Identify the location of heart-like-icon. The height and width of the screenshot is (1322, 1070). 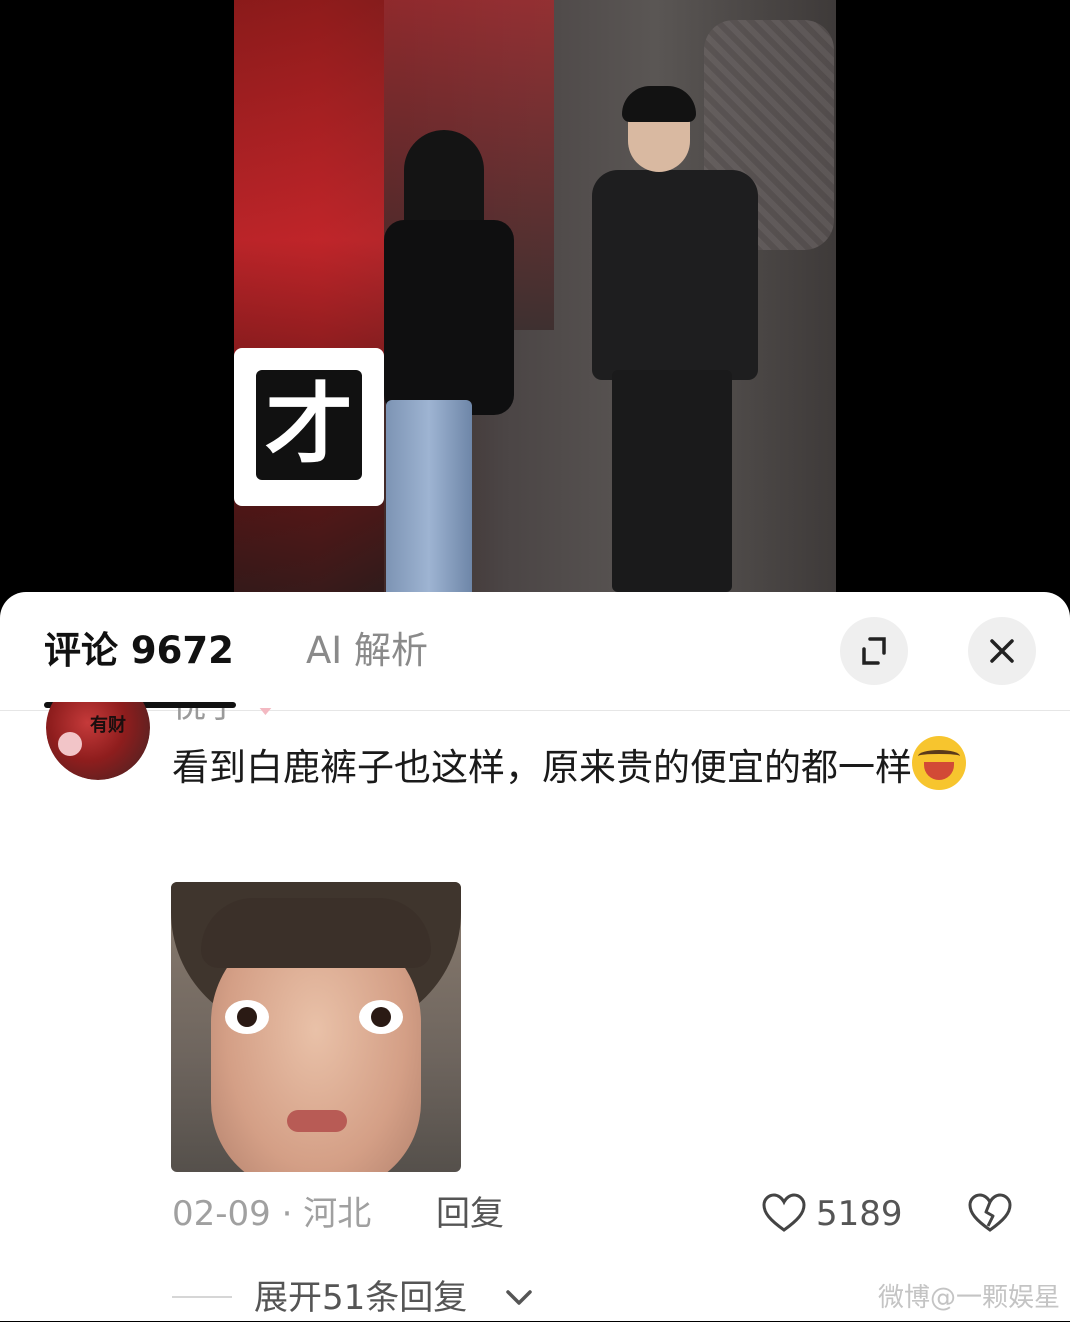
(784, 1214).